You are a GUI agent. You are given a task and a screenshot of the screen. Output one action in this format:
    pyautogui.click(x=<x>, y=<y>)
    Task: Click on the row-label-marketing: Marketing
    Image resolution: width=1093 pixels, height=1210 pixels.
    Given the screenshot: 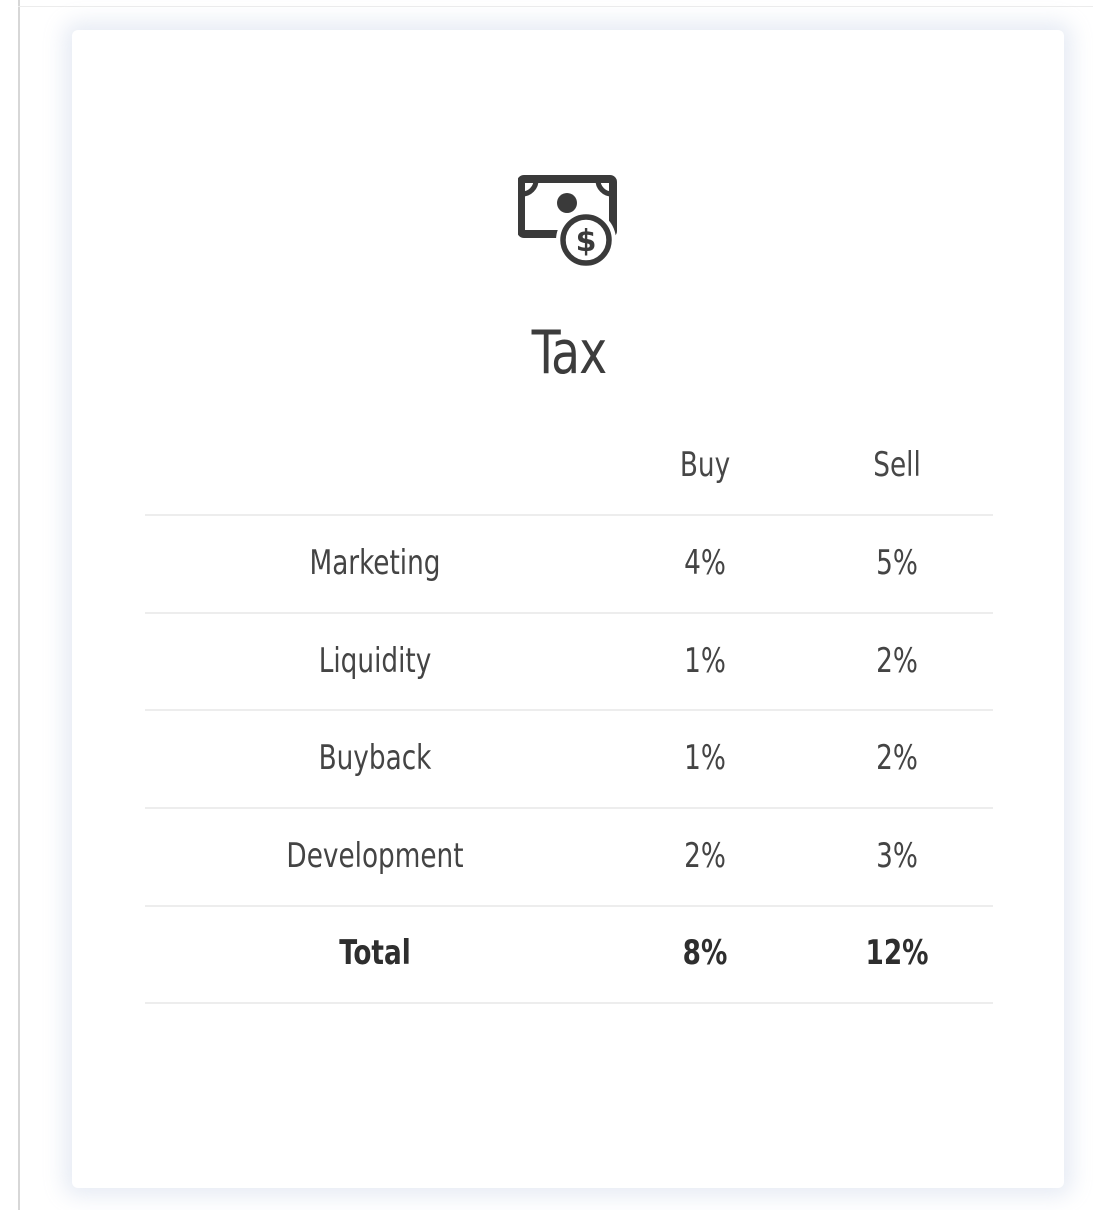 What is the action you would take?
    pyautogui.click(x=375, y=563)
    